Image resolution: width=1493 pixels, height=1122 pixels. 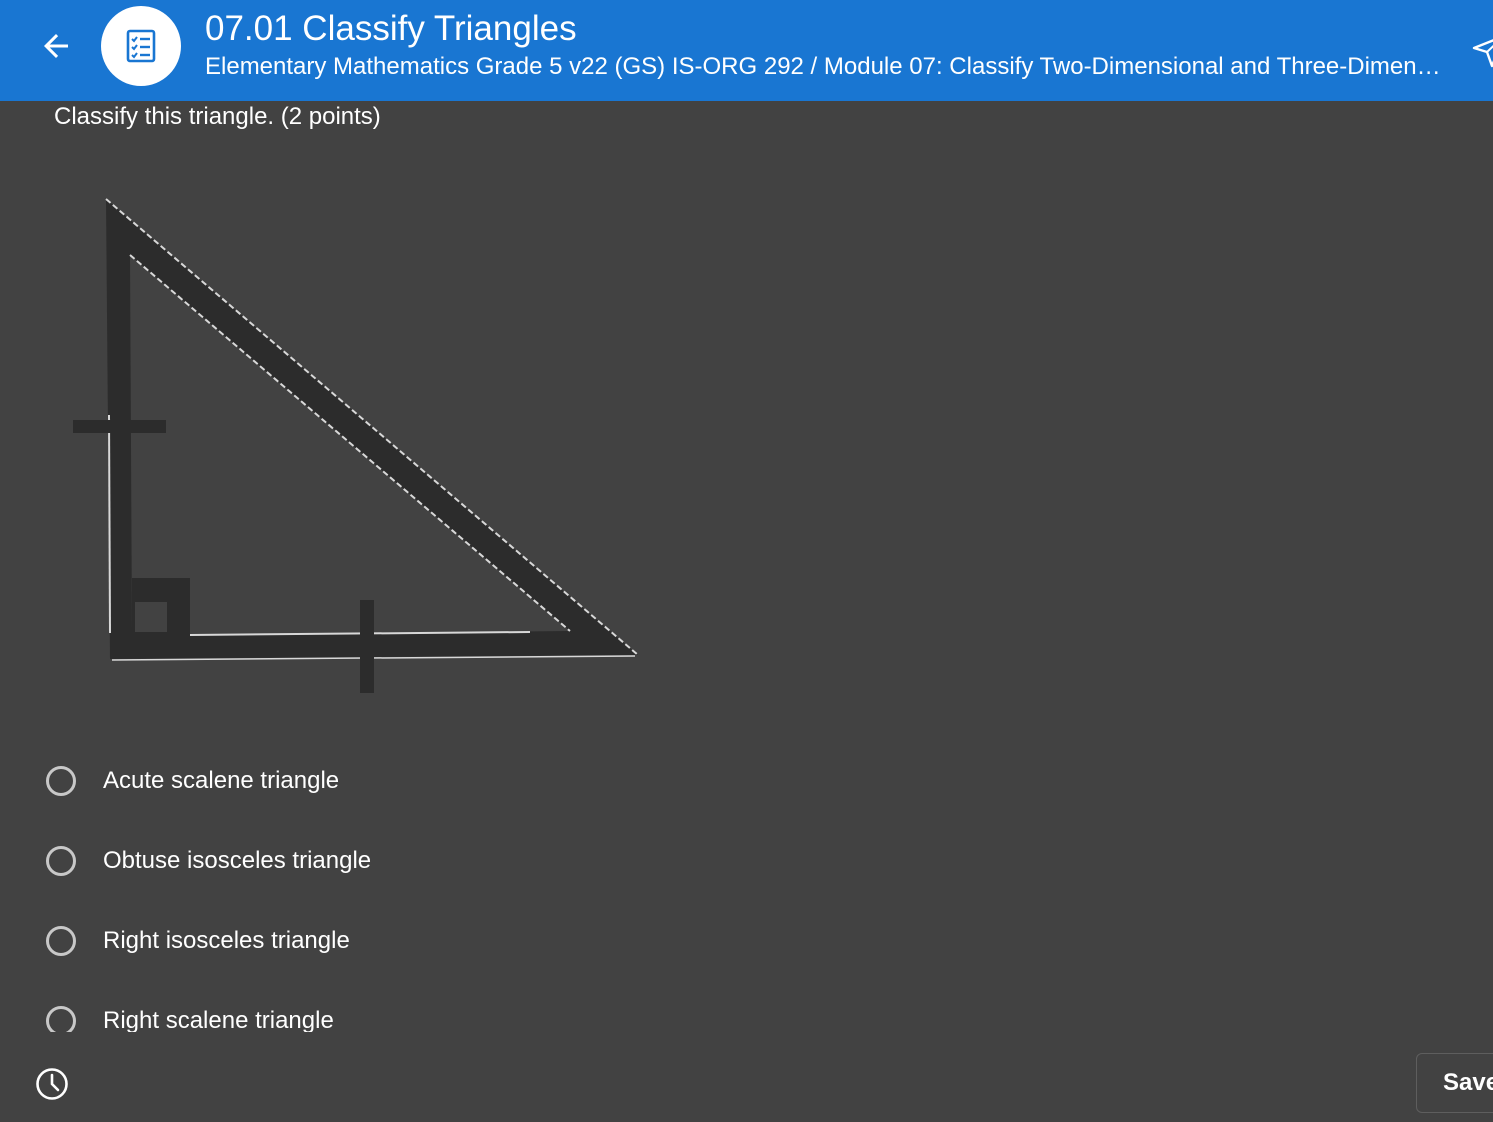 What do you see at coordinates (221, 780) in the screenshot?
I see `option-label: Acute scalene triangle` at bounding box center [221, 780].